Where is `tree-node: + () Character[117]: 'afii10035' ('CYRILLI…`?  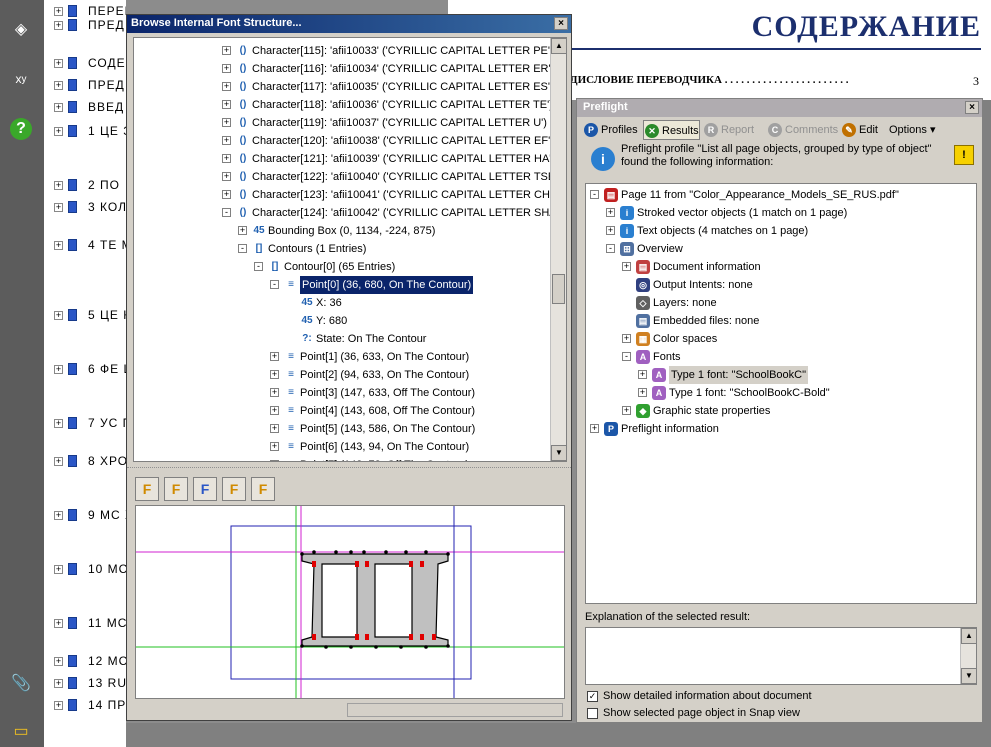 tree-node: + () Character[117]: 'afii10035' ('CYRILLI… is located at coordinates (344, 87).